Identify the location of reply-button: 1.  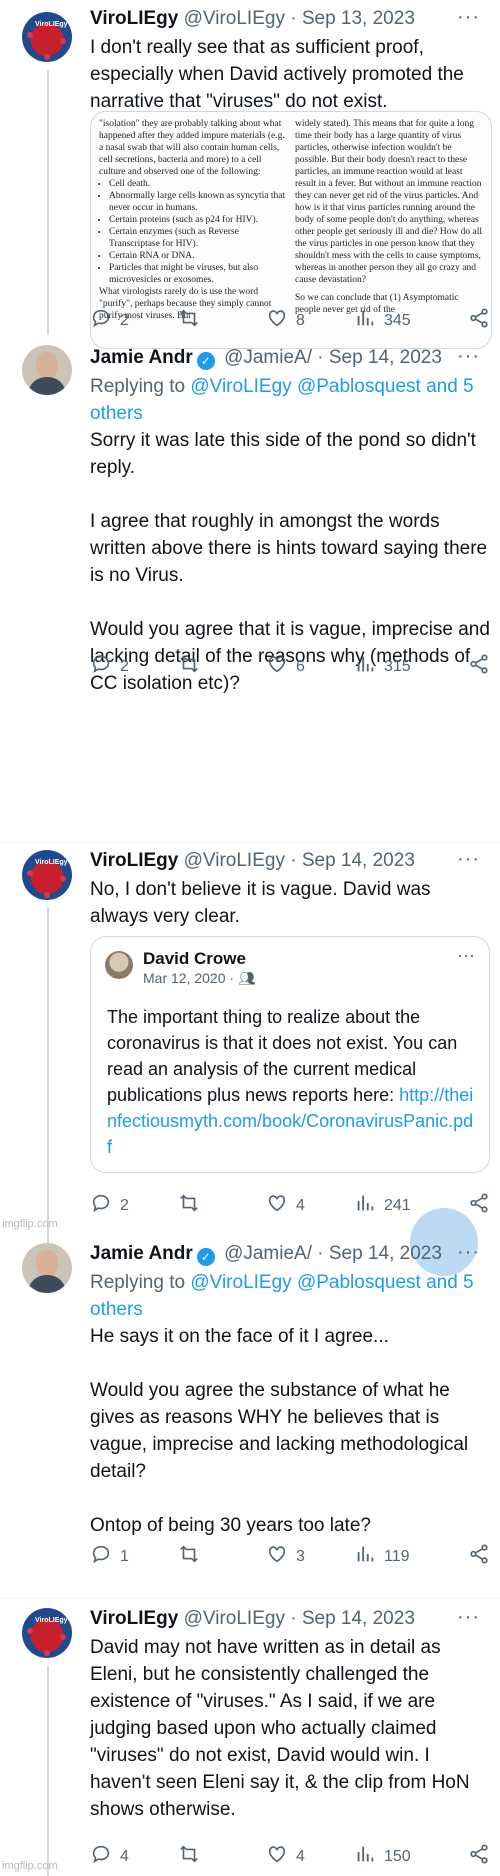
(109, 1556).